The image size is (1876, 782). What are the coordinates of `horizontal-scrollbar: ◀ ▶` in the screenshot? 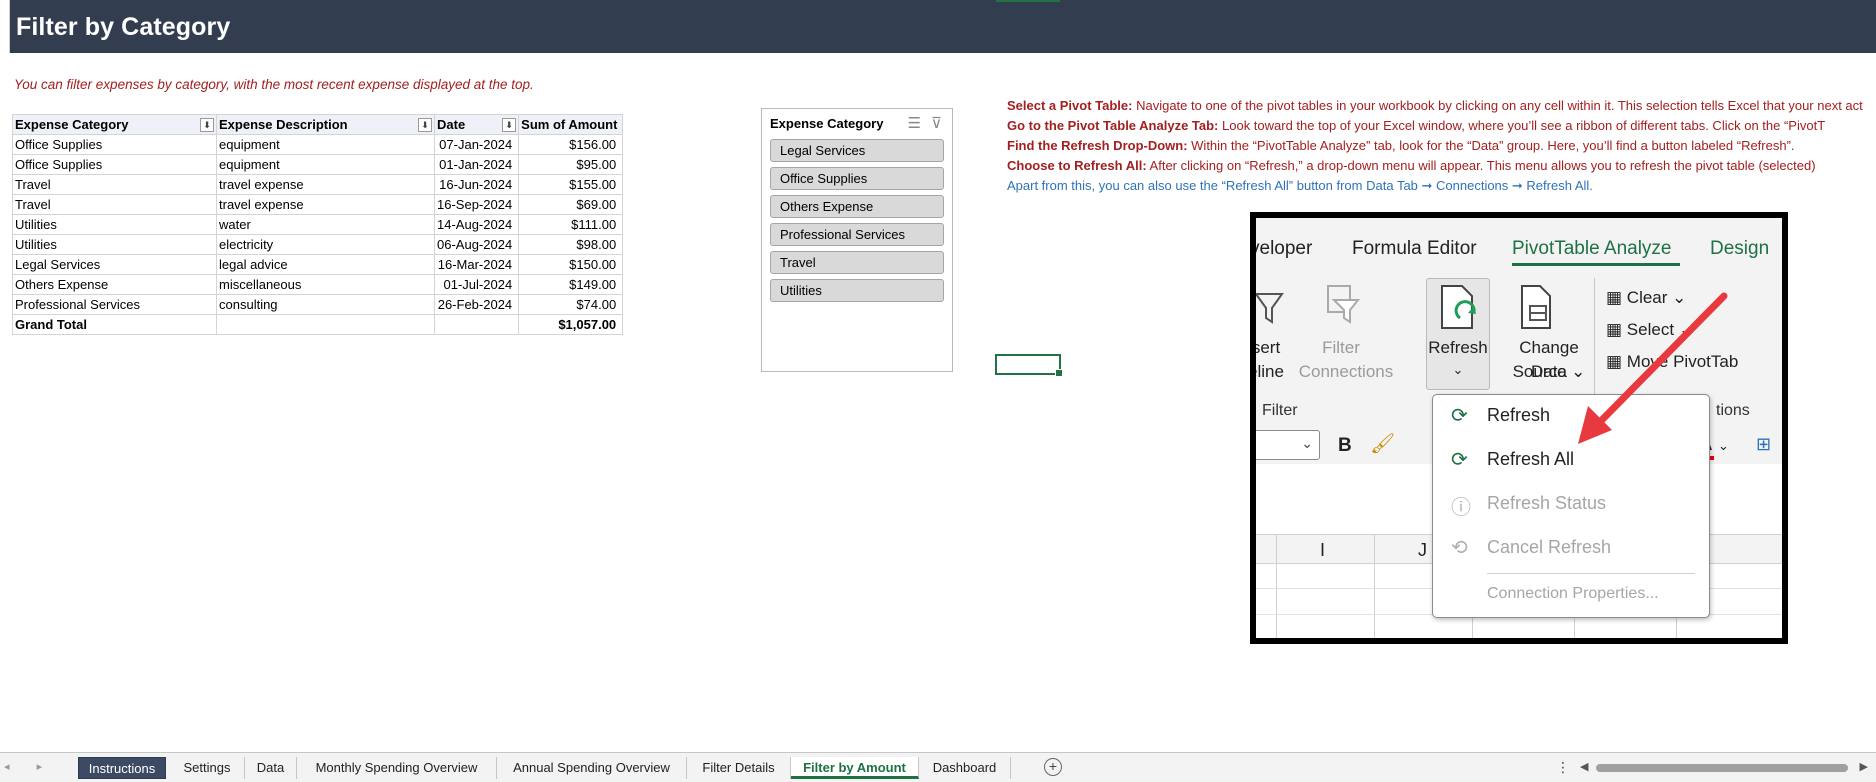 It's located at (1724, 767).